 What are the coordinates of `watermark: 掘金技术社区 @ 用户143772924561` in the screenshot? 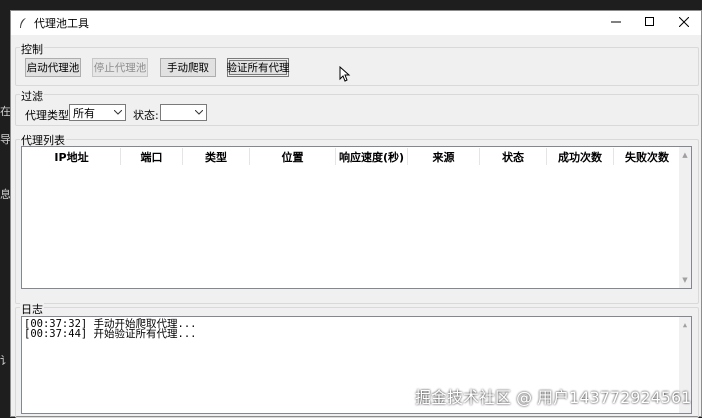 It's located at (553, 397).